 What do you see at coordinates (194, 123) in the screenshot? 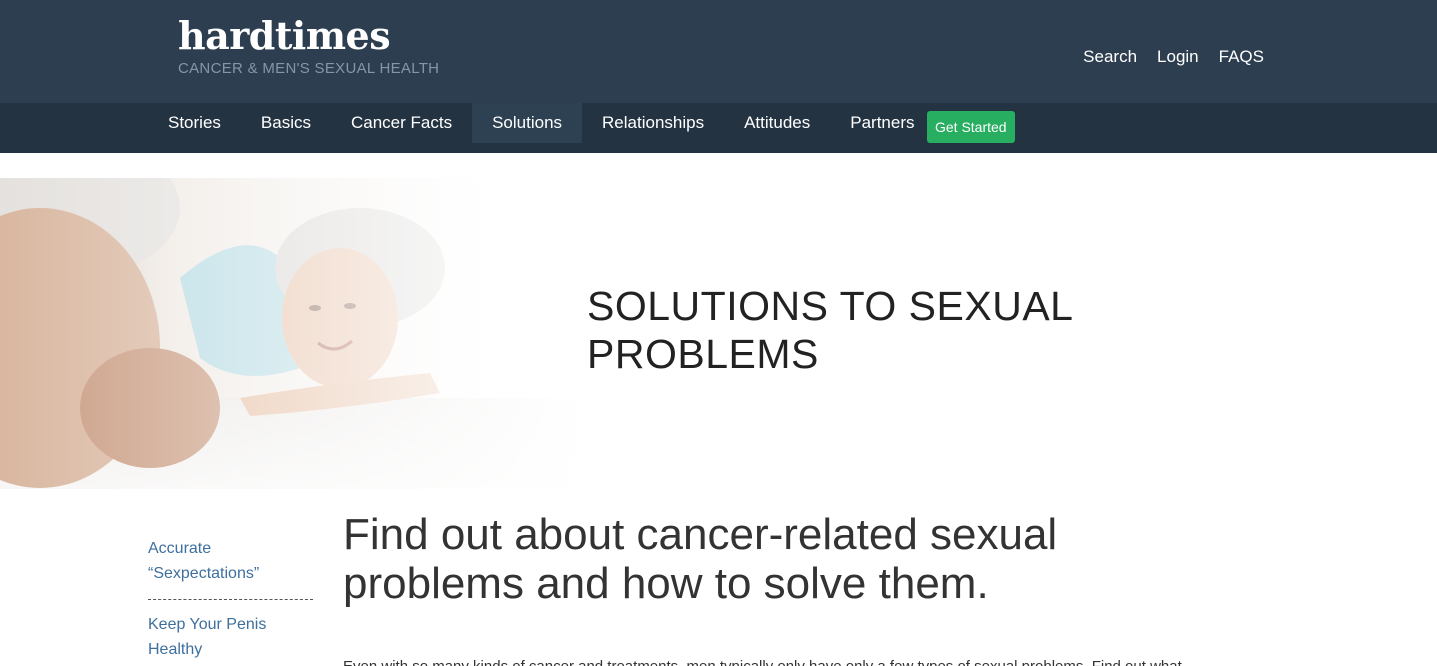
I see `nav-item-stories: Stories` at bounding box center [194, 123].